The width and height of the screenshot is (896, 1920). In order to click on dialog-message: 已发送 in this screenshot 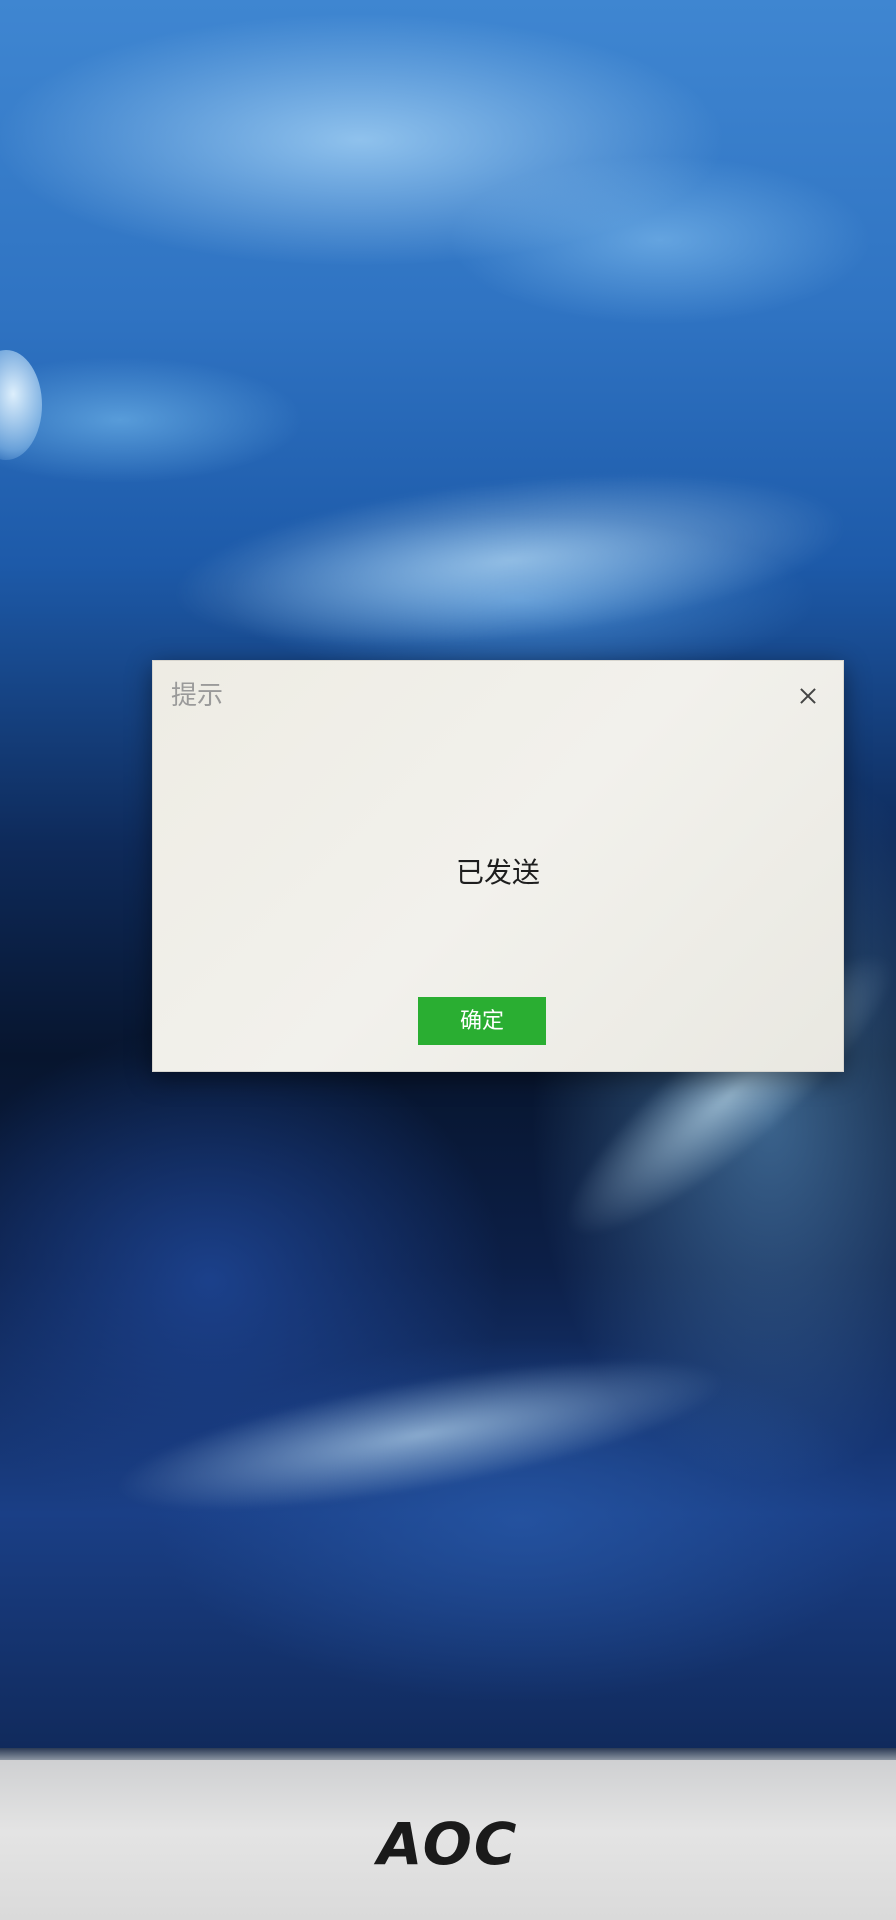, I will do `click(497, 872)`.